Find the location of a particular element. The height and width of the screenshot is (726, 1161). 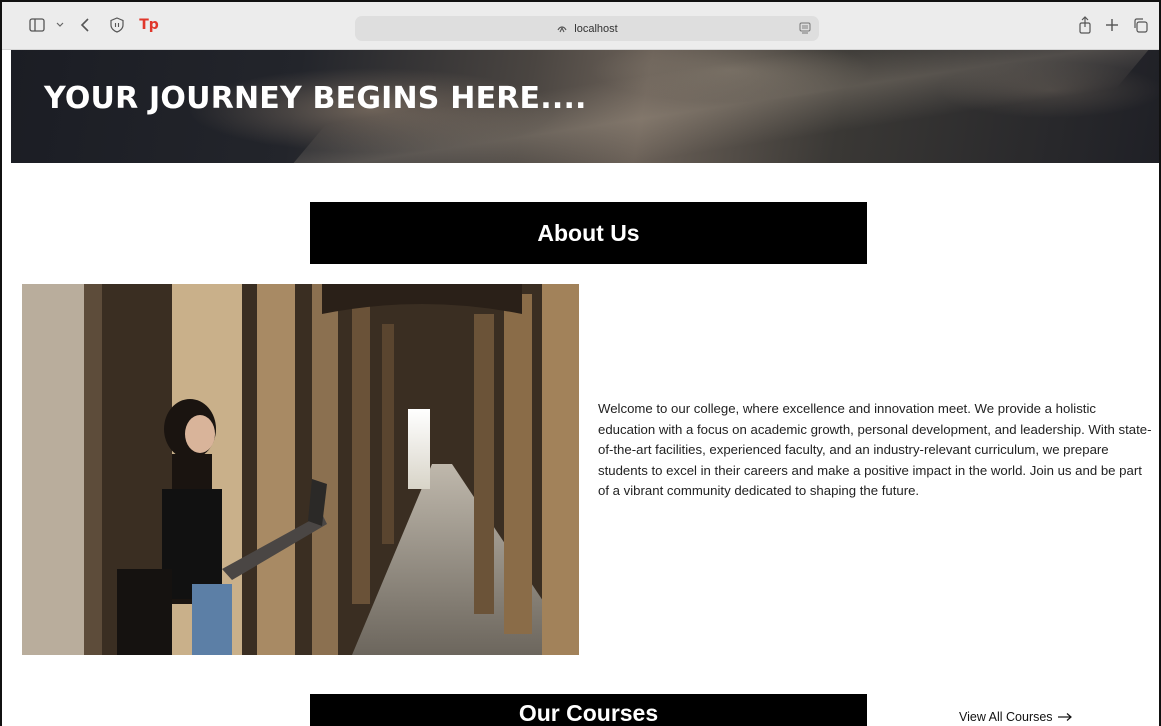

sidebar-icon is located at coordinates (37, 25).